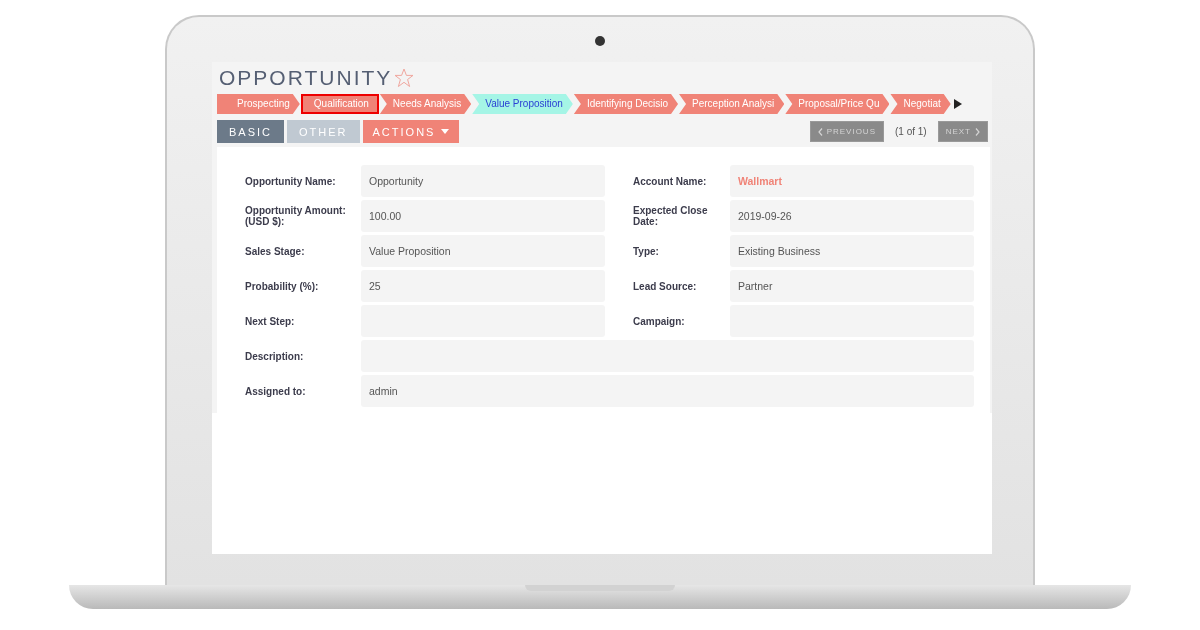 The height and width of the screenshot is (630, 1200). What do you see at coordinates (483, 216) in the screenshot?
I see `field-value: 100.00` at bounding box center [483, 216].